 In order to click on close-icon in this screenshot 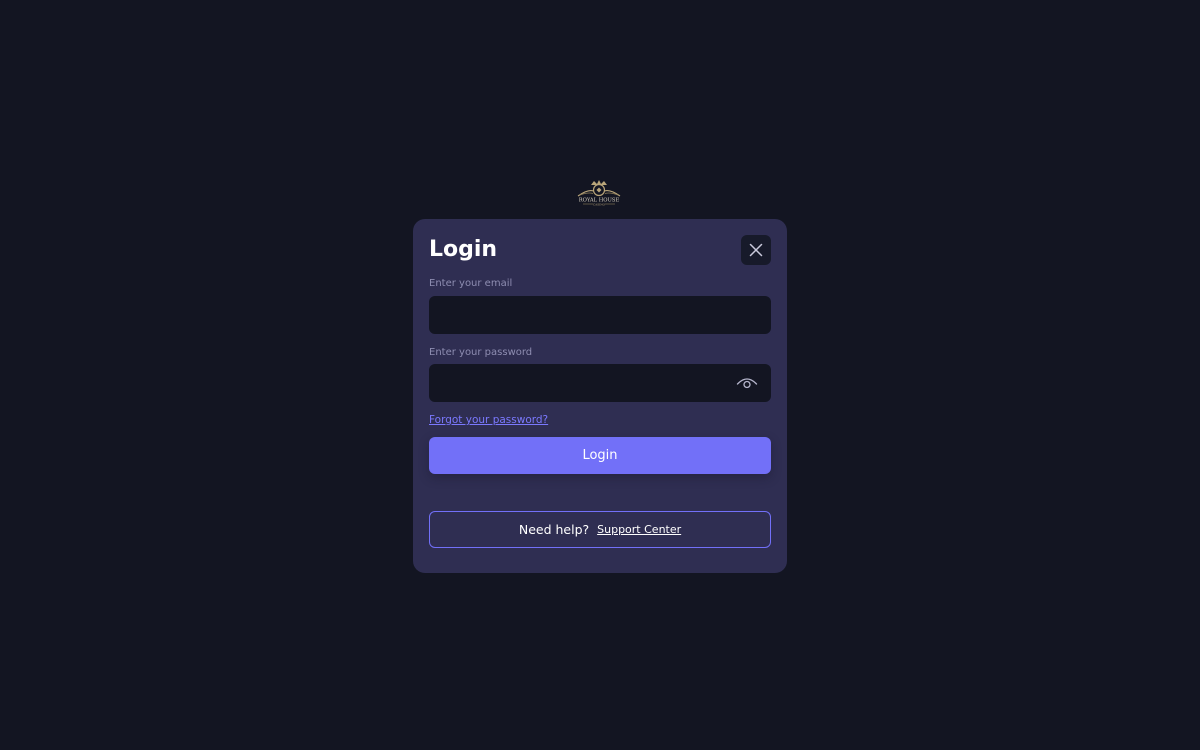, I will do `click(756, 250)`.